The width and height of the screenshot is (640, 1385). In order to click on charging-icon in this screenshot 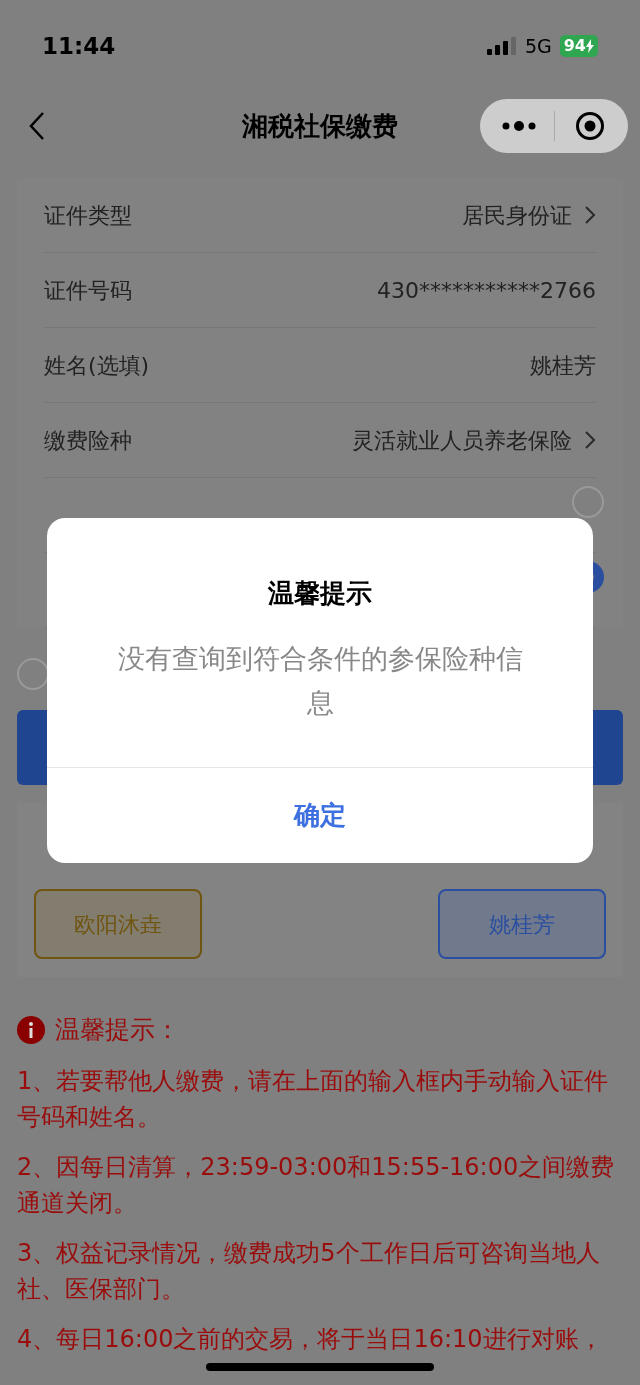, I will do `click(590, 46)`.